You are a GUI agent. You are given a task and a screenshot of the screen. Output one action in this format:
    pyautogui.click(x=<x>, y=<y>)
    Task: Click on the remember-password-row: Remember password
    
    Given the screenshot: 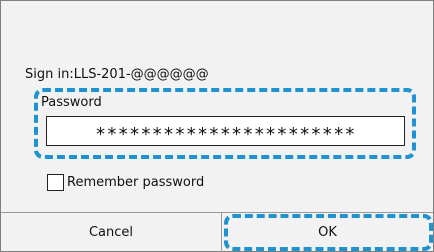 What is the action you would take?
    pyautogui.click(x=125, y=182)
    